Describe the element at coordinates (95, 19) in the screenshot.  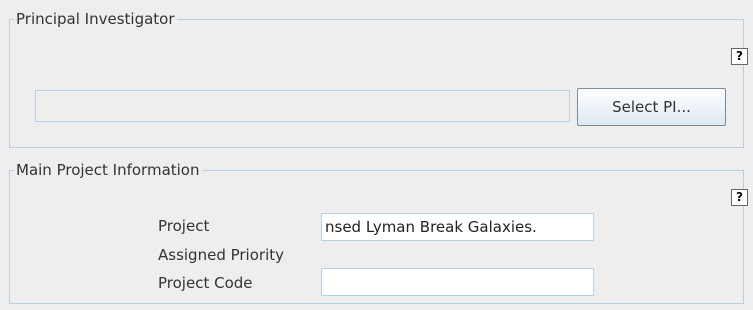
I see `principal-investigator-title: Principal Investigator` at that location.